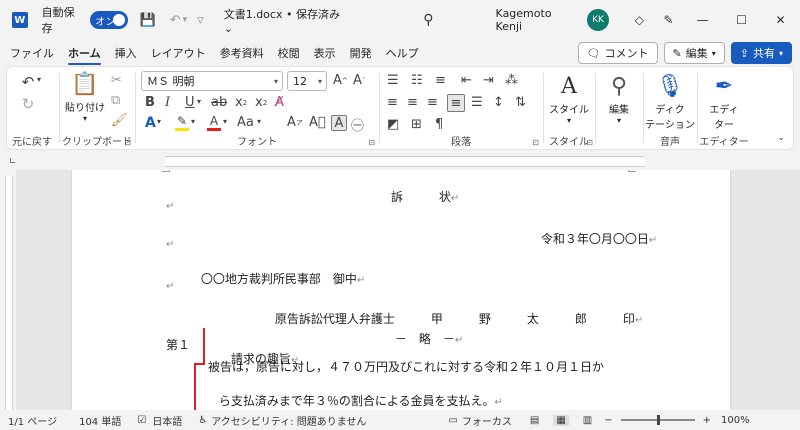 The width and height of the screenshot is (800, 430). I want to click on shading-icon: ◩, so click(393, 124).